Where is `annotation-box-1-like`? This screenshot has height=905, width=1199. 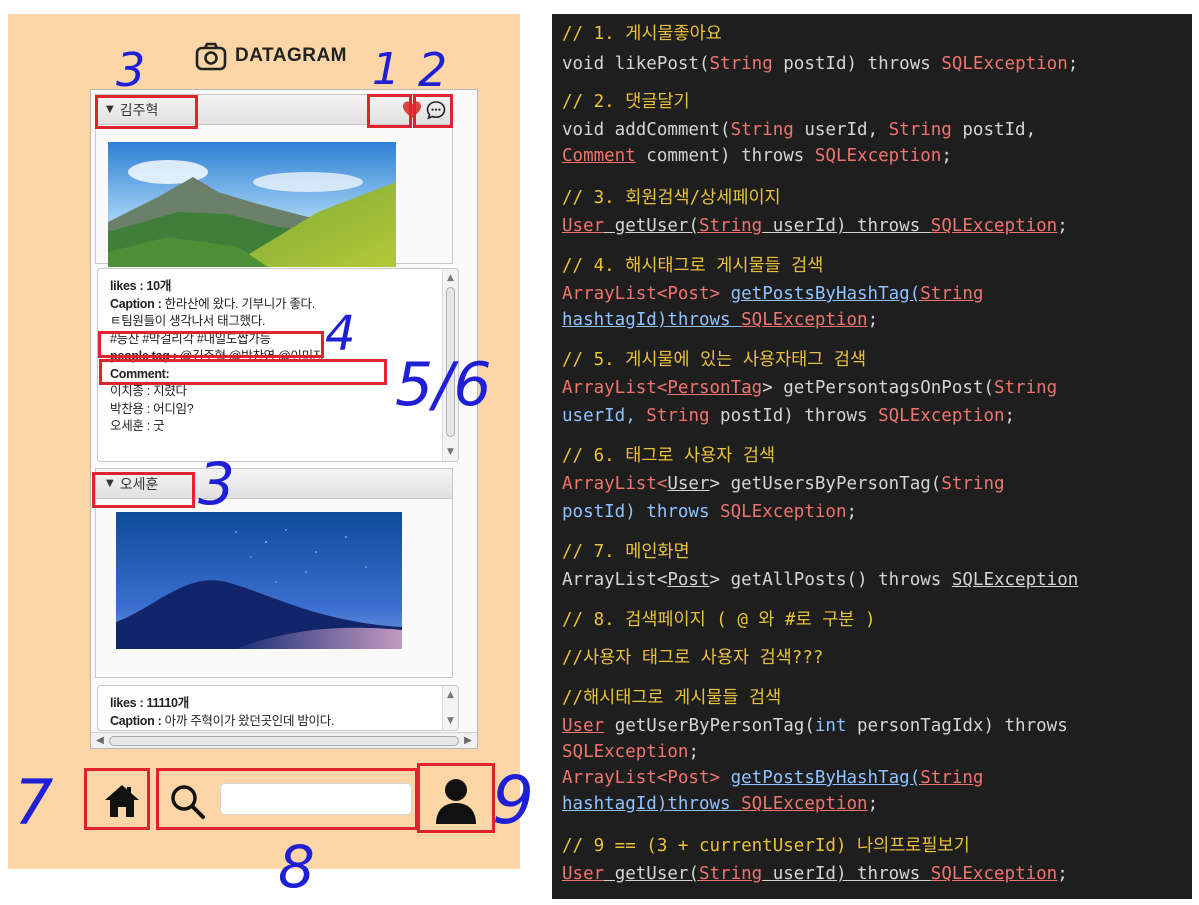 annotation-box-1-like is located at coordinates (389, 111).